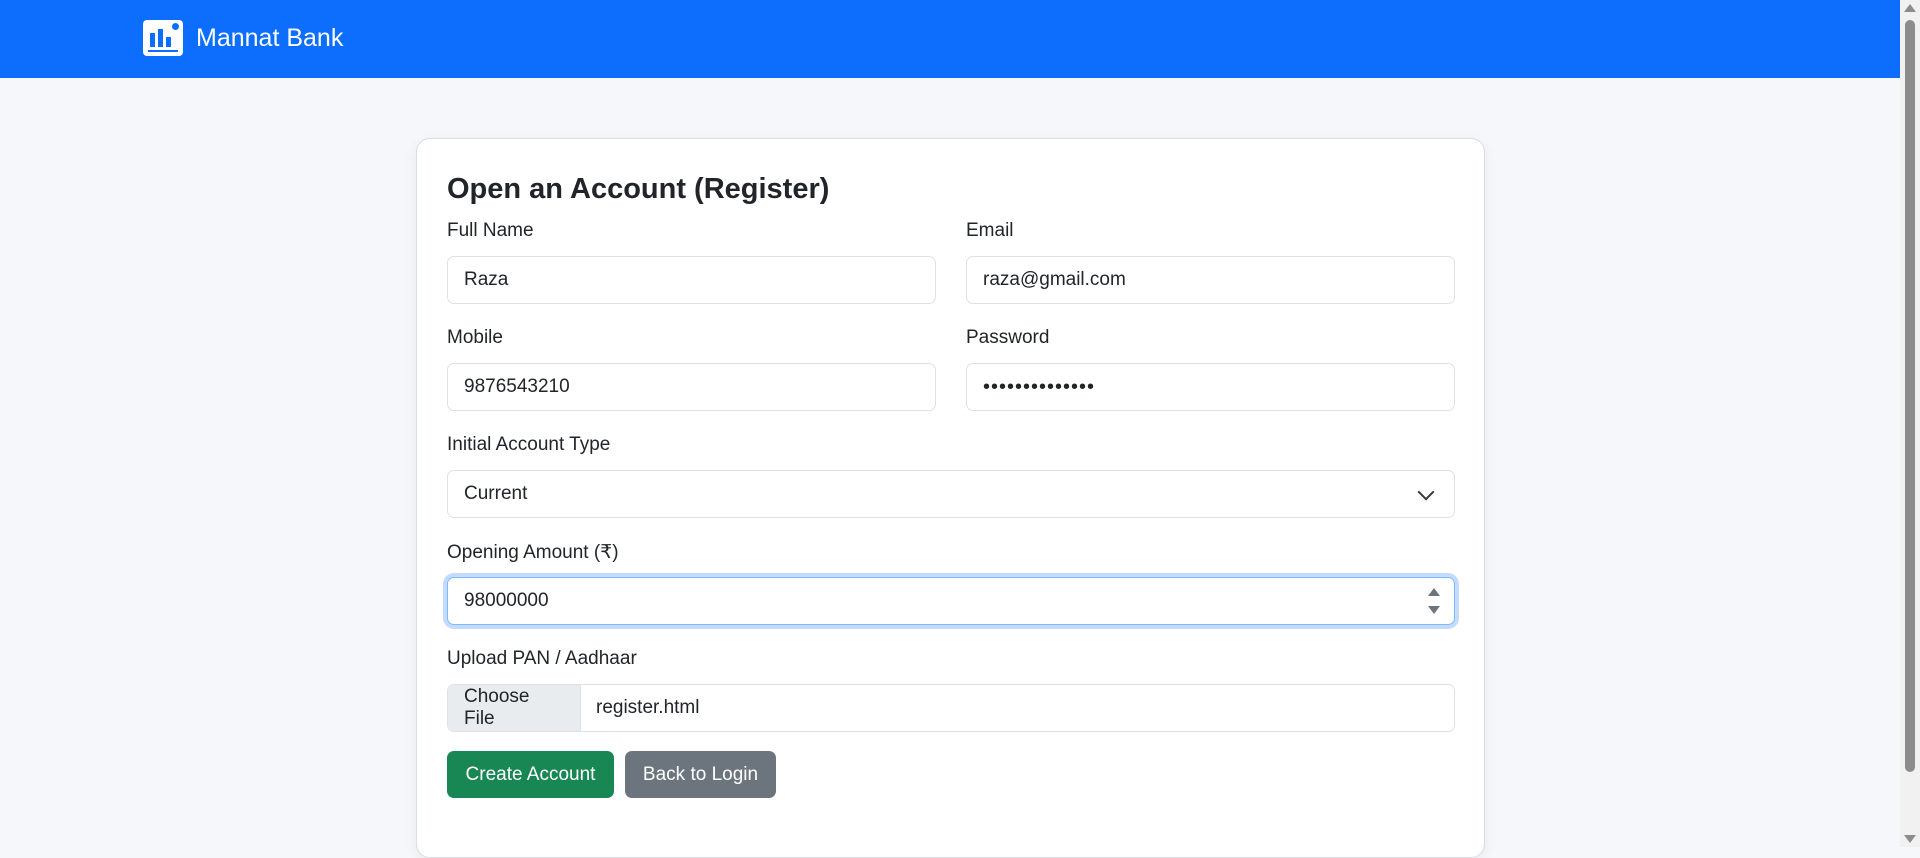 The width and height of the screenshot is (1920, 858). Describe the element at coordinates (950, 39) in the screenshot. I see `top-navbar: Mannat Bank` at that location.